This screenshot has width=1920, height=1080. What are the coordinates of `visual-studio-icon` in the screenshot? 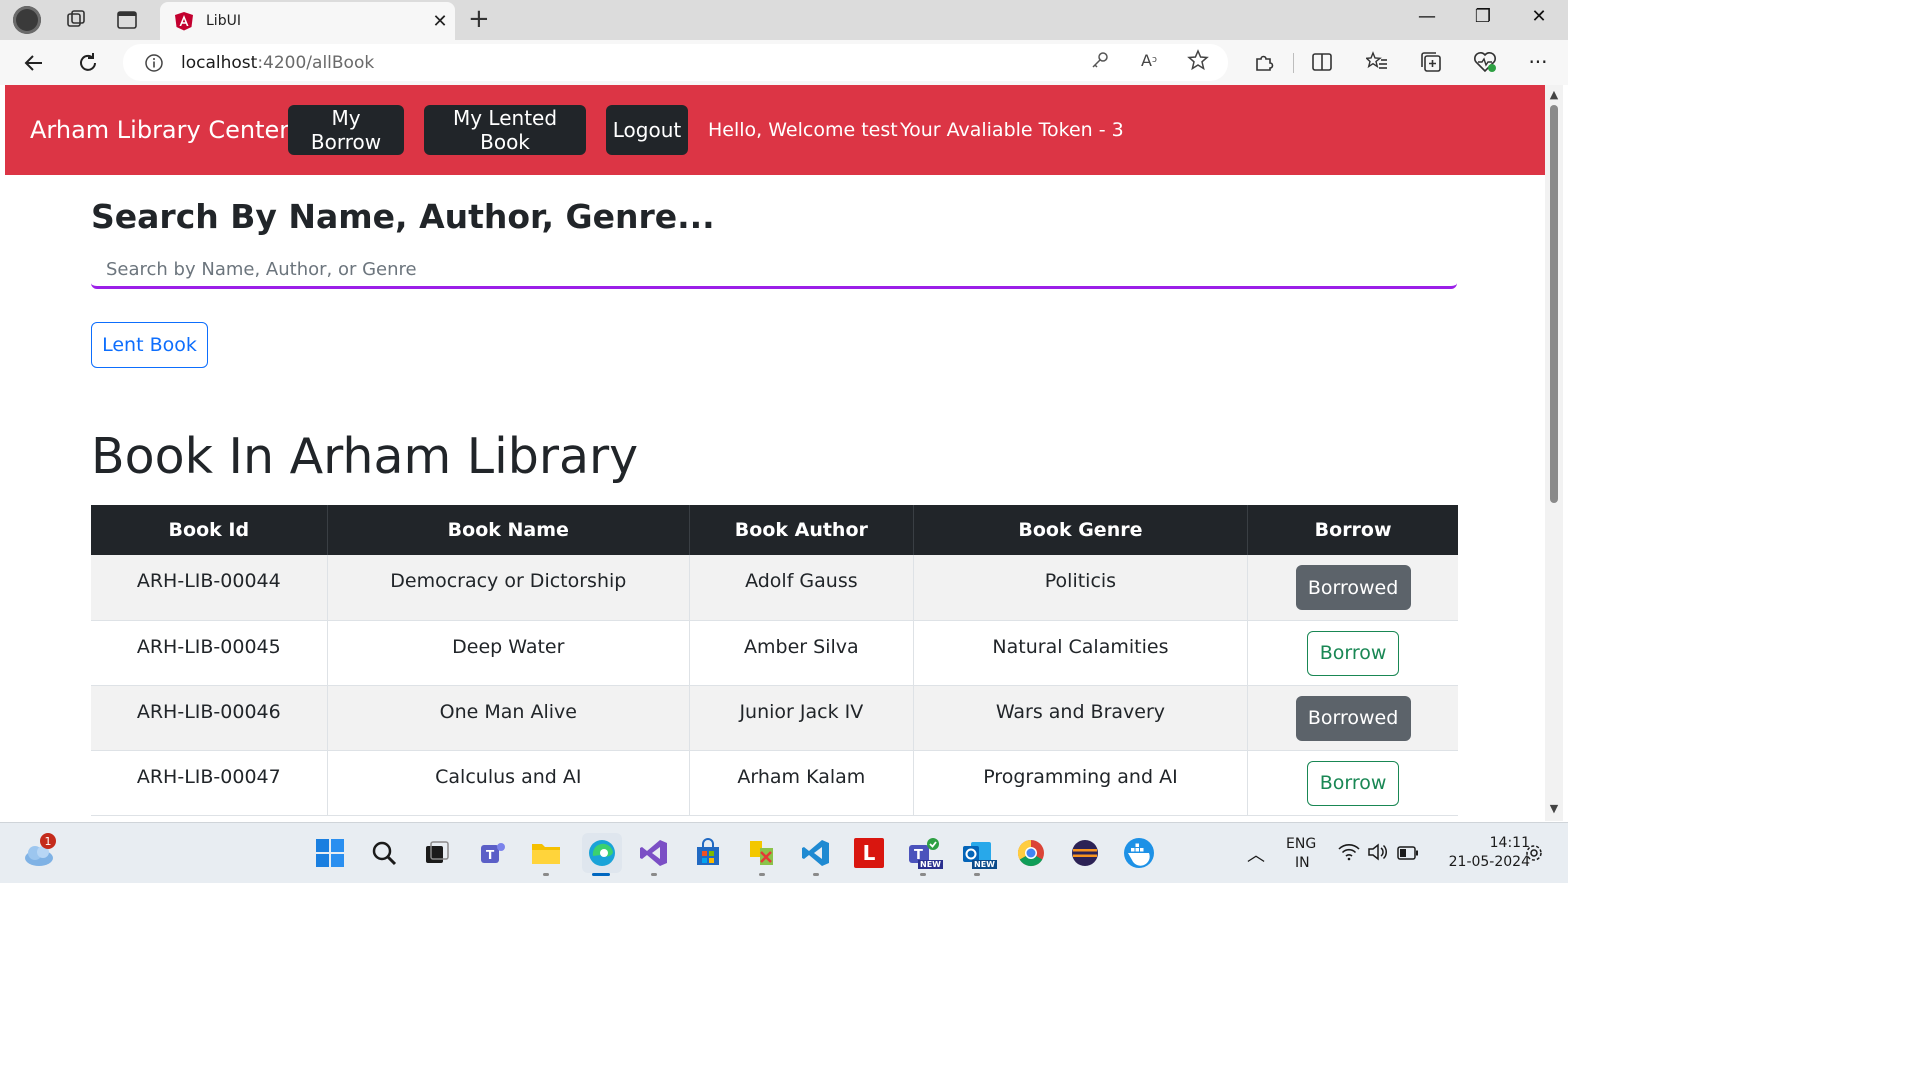 It's located at (654, 853).